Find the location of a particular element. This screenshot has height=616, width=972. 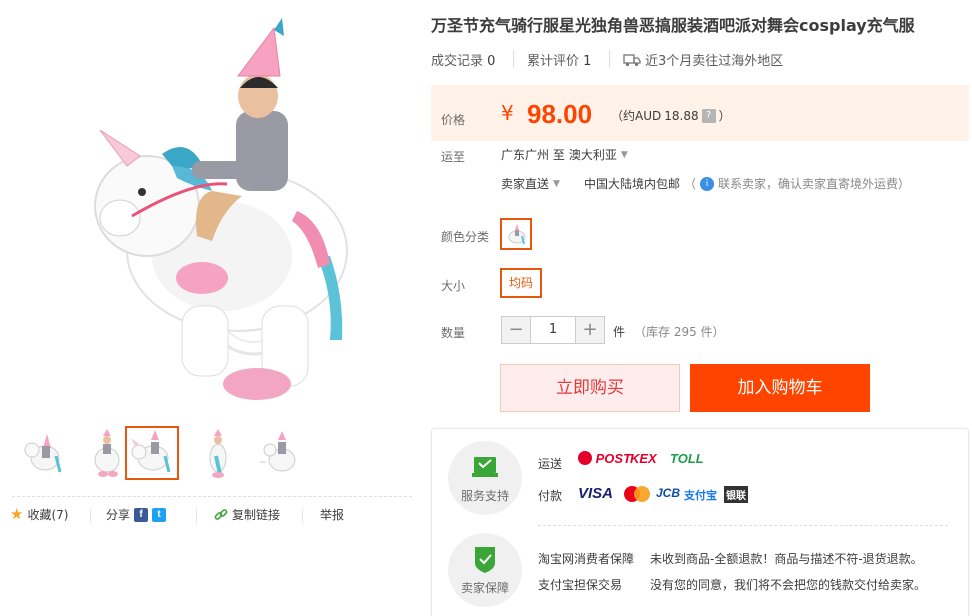

shipping-carrier-logos: POST KEX TOLL is located at coordinates (653, 461).